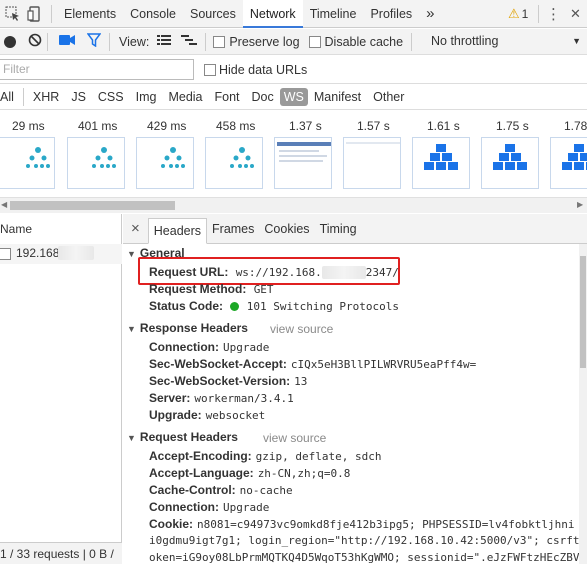 Image resolution: width=587 pixels, height=564 pixels. I want to click on frame-time: 429 ms, so click(167, 126).